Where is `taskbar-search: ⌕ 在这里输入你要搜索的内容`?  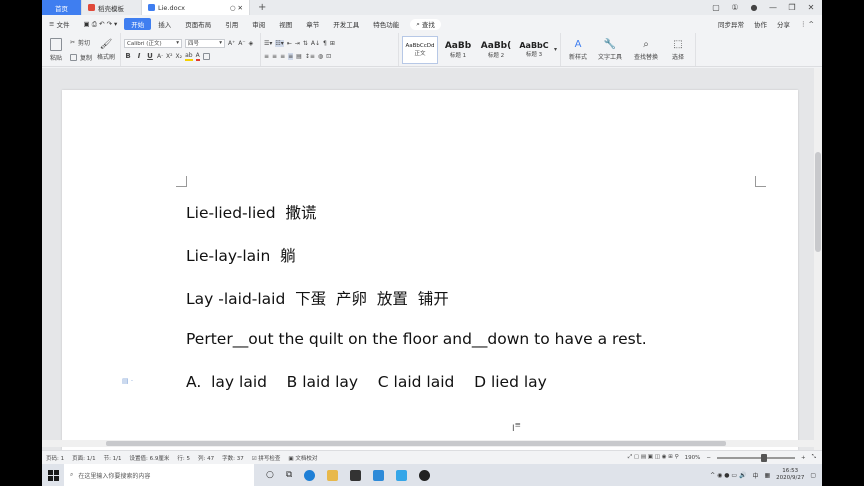 taskbar-search: ⌕ 在这里输入你要搜索的内容 is located at coordinates (159, 475).